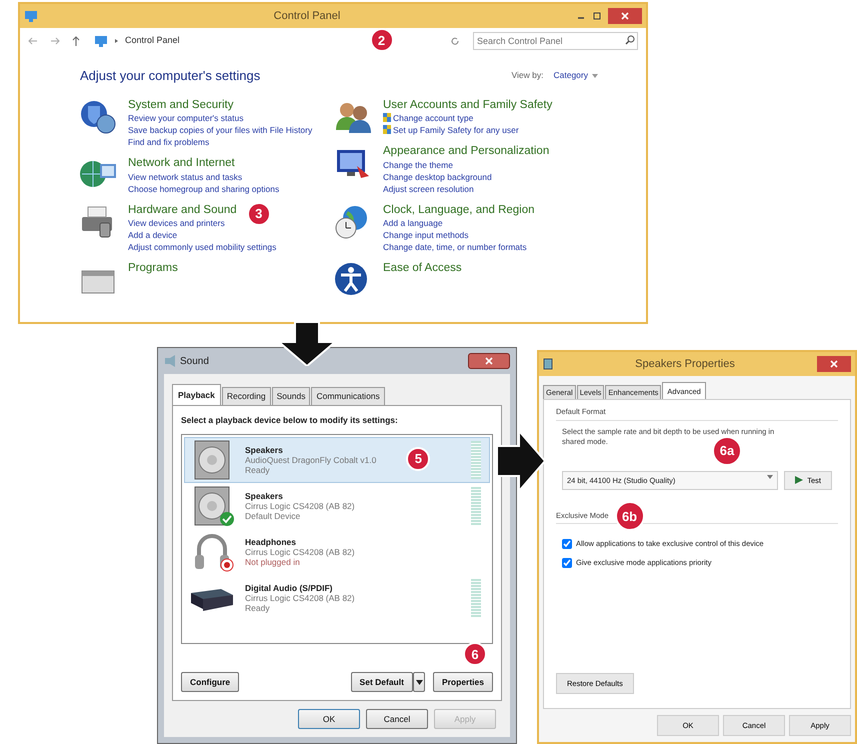 This screenshot has height=744, width=857. Describe the element at coordinates (466, 188) in the screenshot. I see `task-link: Adjust screen resolution` at that location.